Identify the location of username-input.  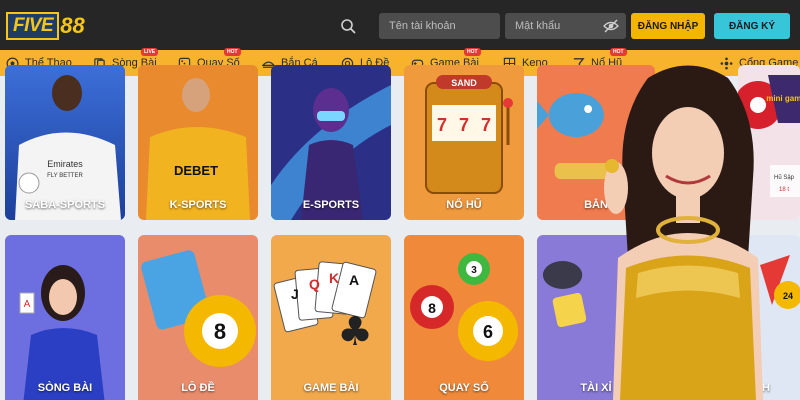
(439, 26).